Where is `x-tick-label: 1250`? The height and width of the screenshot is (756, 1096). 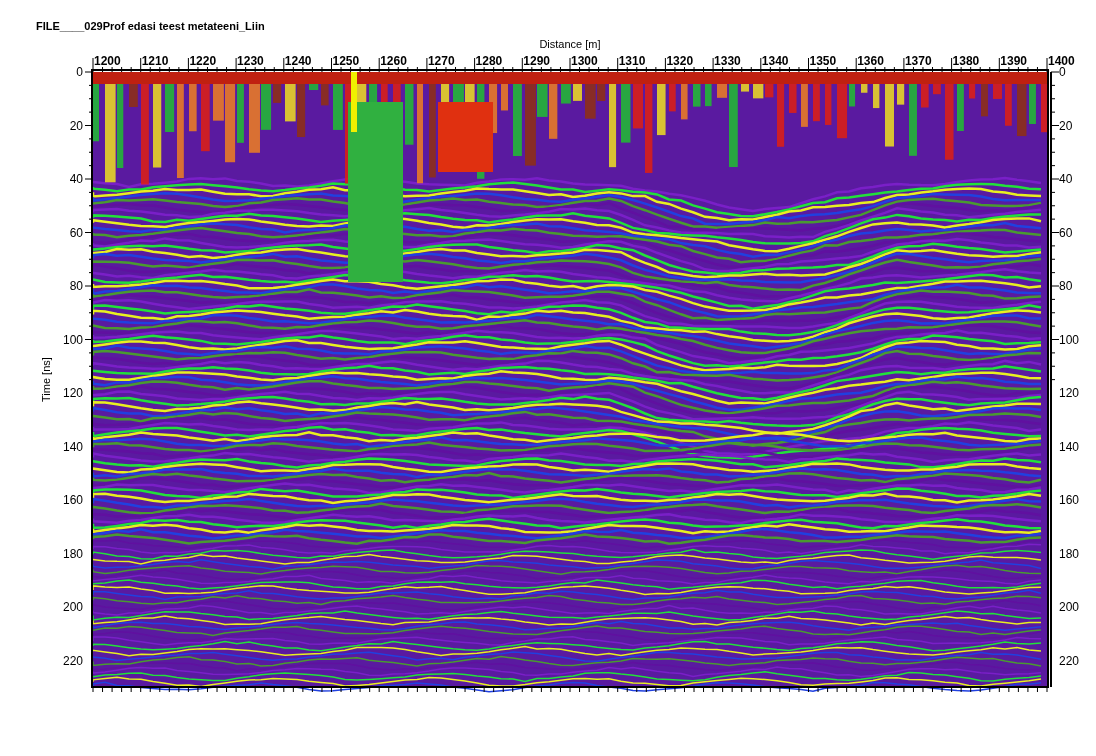 x-tick-label: 1250 is located at coordinates (346, 61).